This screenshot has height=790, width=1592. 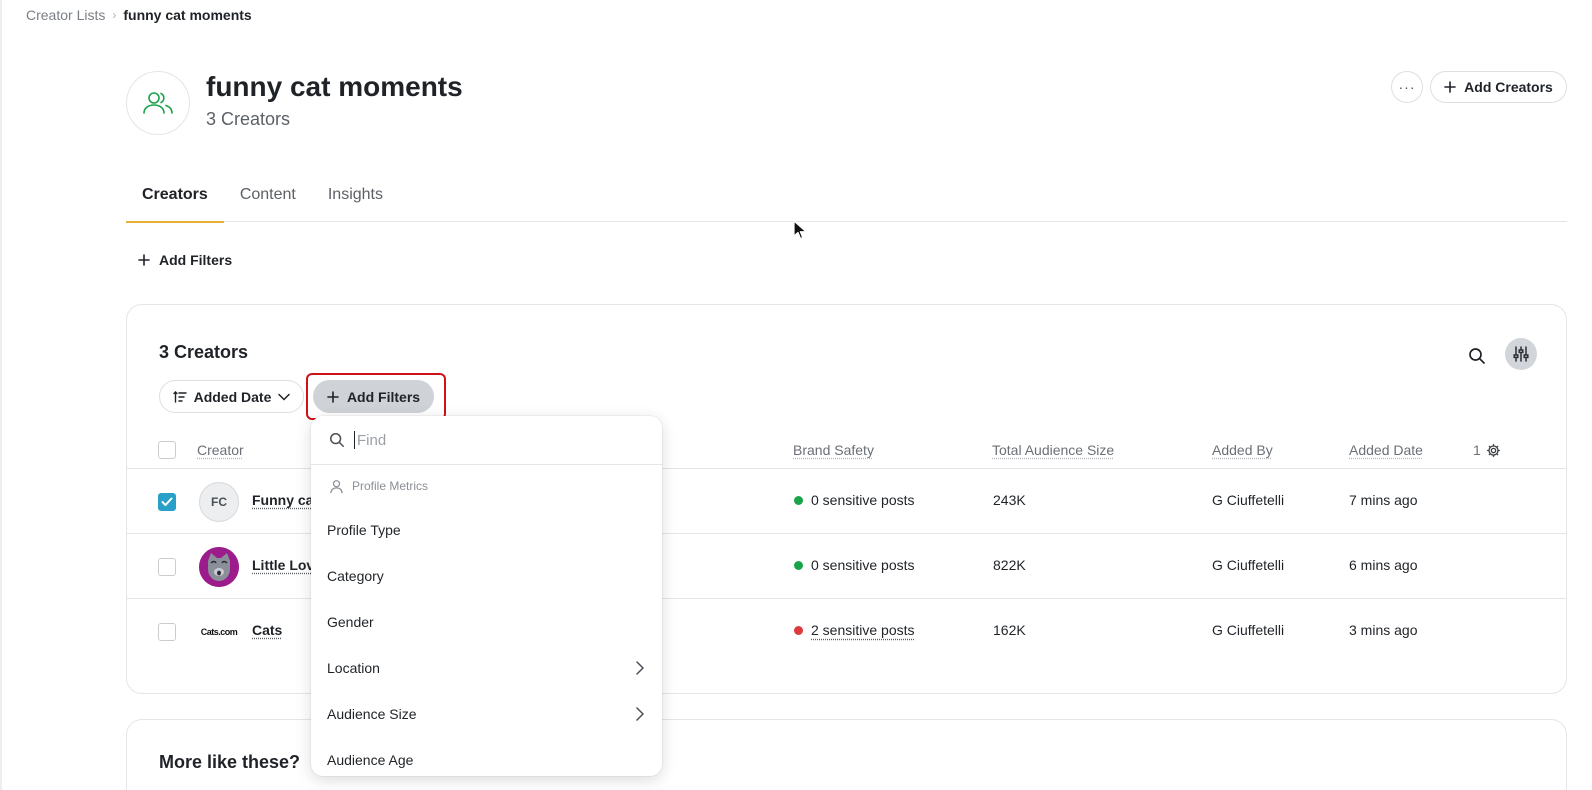 I want to click on page-subtitle: 3 Creators, so click(x=248, y=119).